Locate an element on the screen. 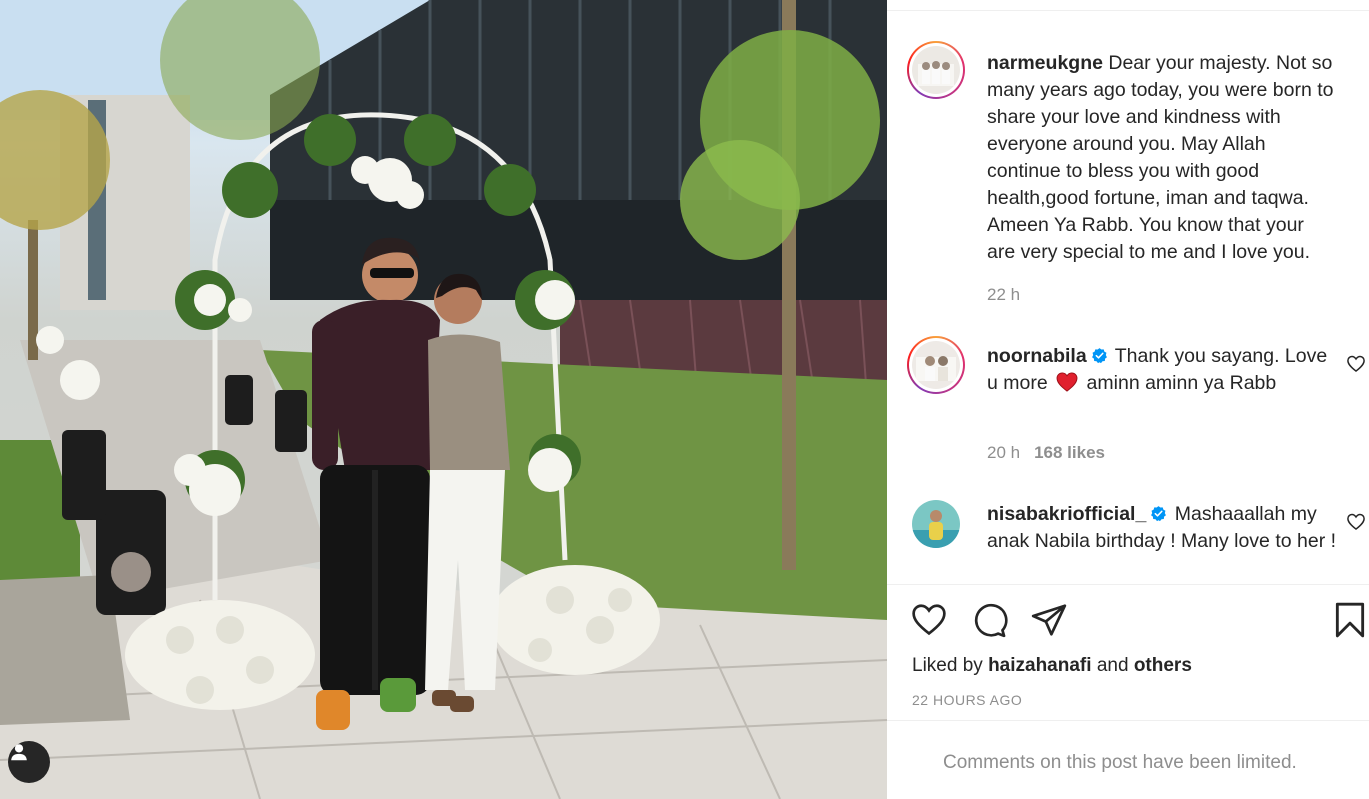 The image size is (1369, 799). caption-time: 22 h is located at coordinates (1003, 294).